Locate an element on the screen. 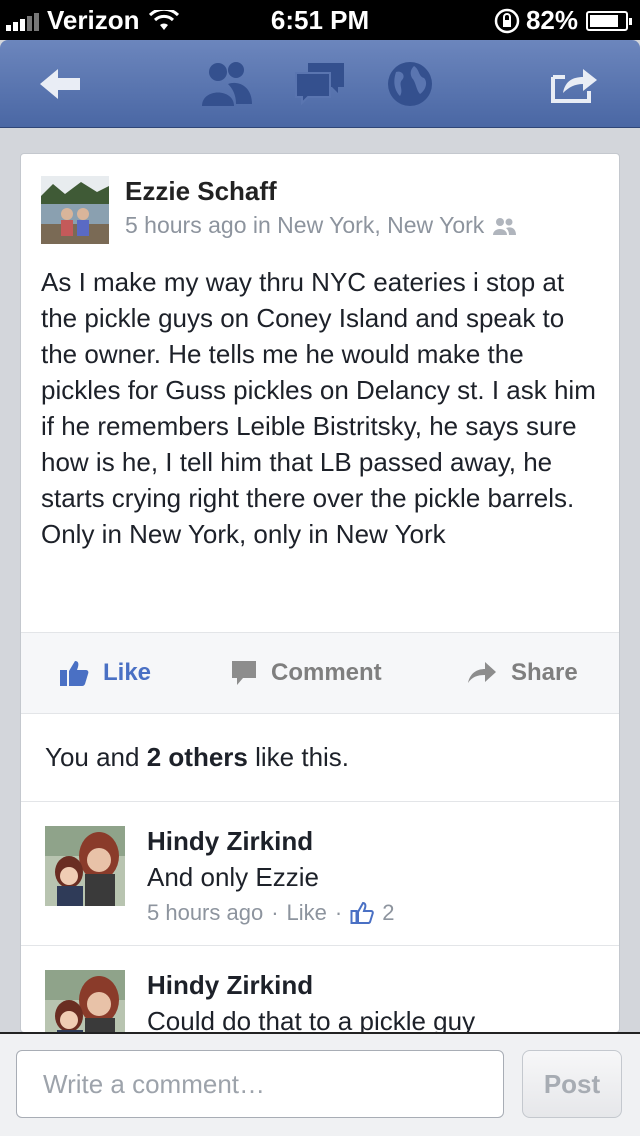 The width and height of the screenshot is (640, 1136). comment-text: Could do that to a pickle guy is located at coordinates (311, 1020).